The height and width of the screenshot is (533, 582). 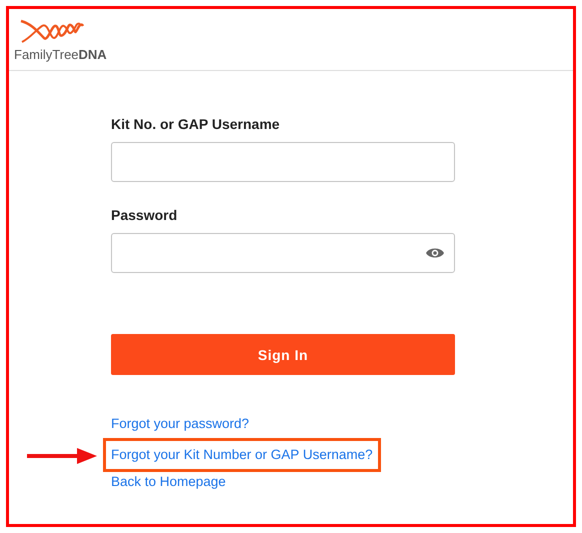 What do you see at coordinates (283, 253) in the screenshot?
I see `password-field` at bounding box center [283, 253].